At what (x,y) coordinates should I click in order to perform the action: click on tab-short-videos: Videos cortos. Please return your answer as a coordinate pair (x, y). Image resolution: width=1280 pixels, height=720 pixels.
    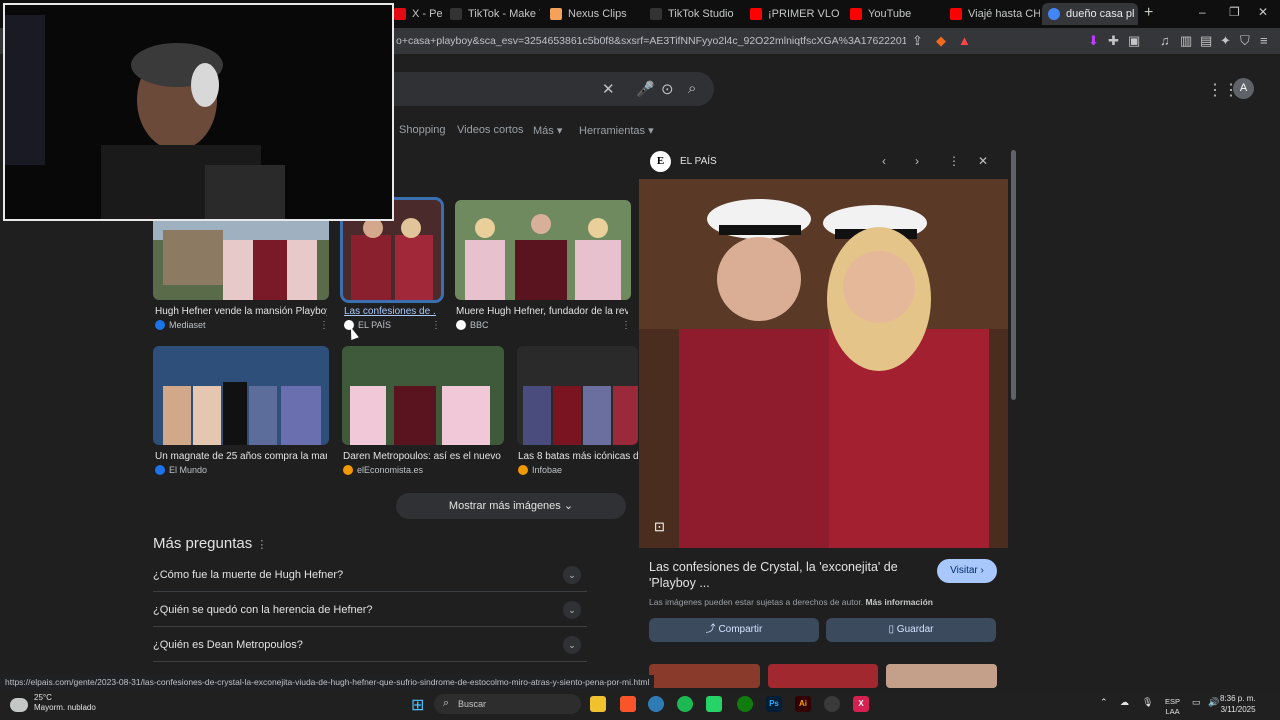
    Looking at the image, I should click on (490, 130).